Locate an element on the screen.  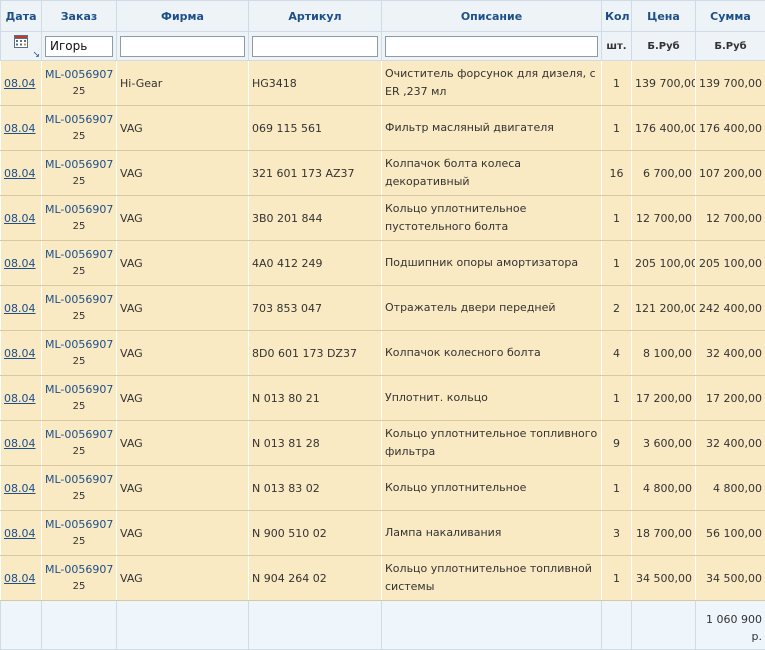
firm-filter-input is located at coordinates (182, 46).